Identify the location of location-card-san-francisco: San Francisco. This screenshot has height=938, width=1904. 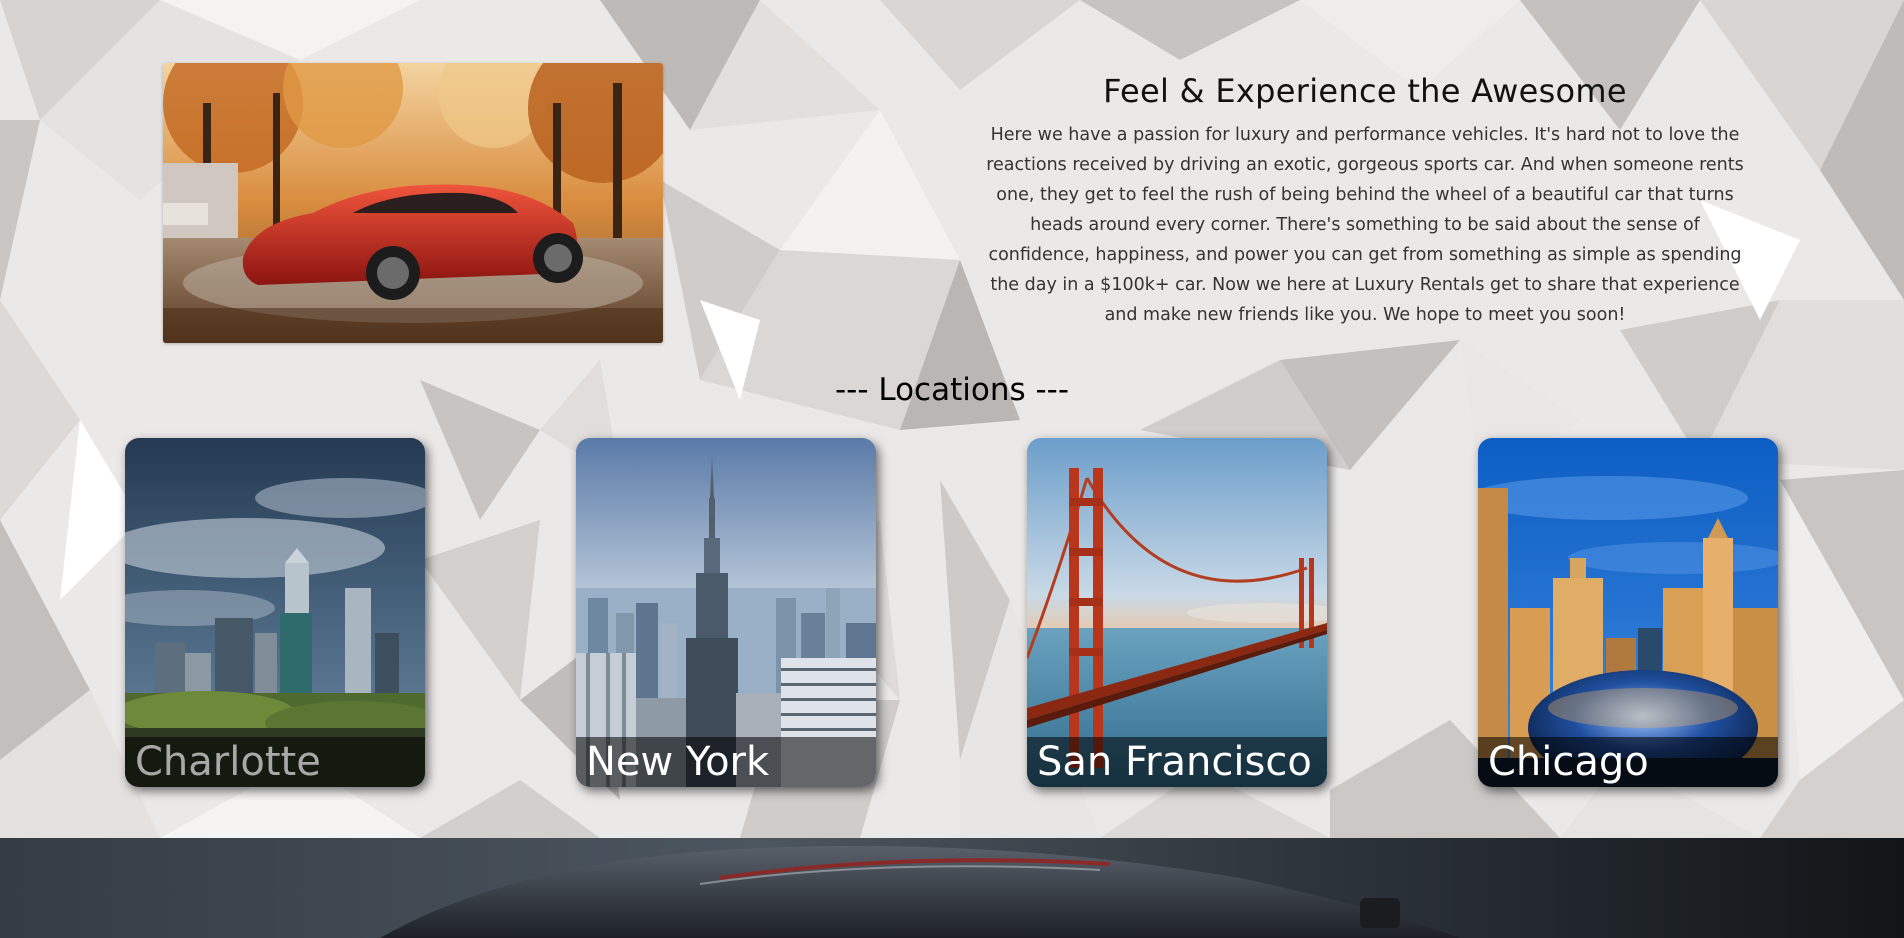
(1177, 612).